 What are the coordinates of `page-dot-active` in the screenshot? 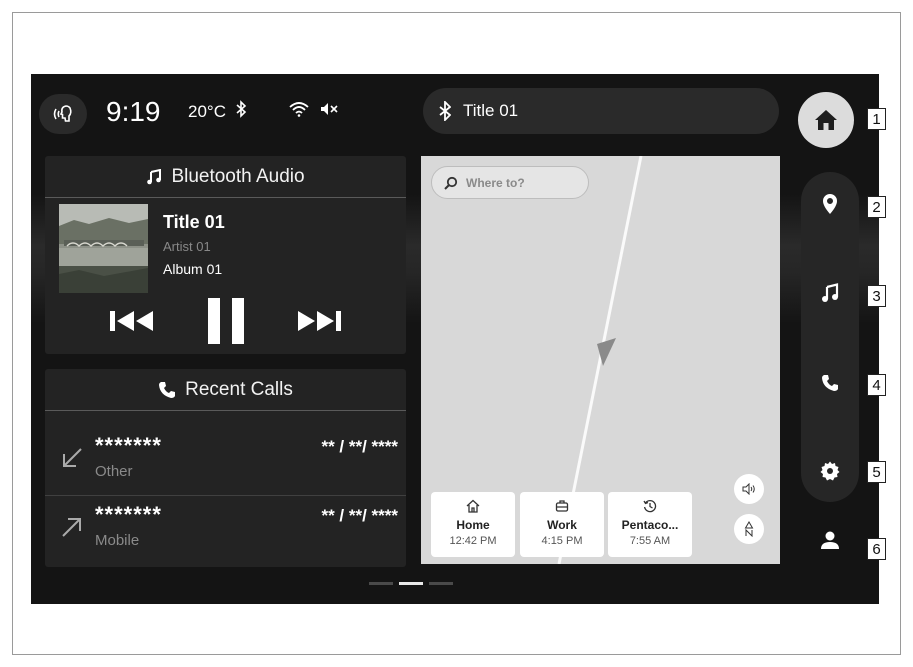 It's located at (411, 583).